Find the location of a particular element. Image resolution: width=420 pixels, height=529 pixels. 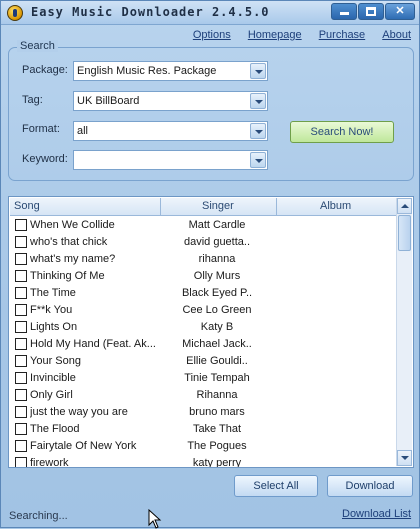

table-row: Lights On Katy B is located at coordinates (203, 327).